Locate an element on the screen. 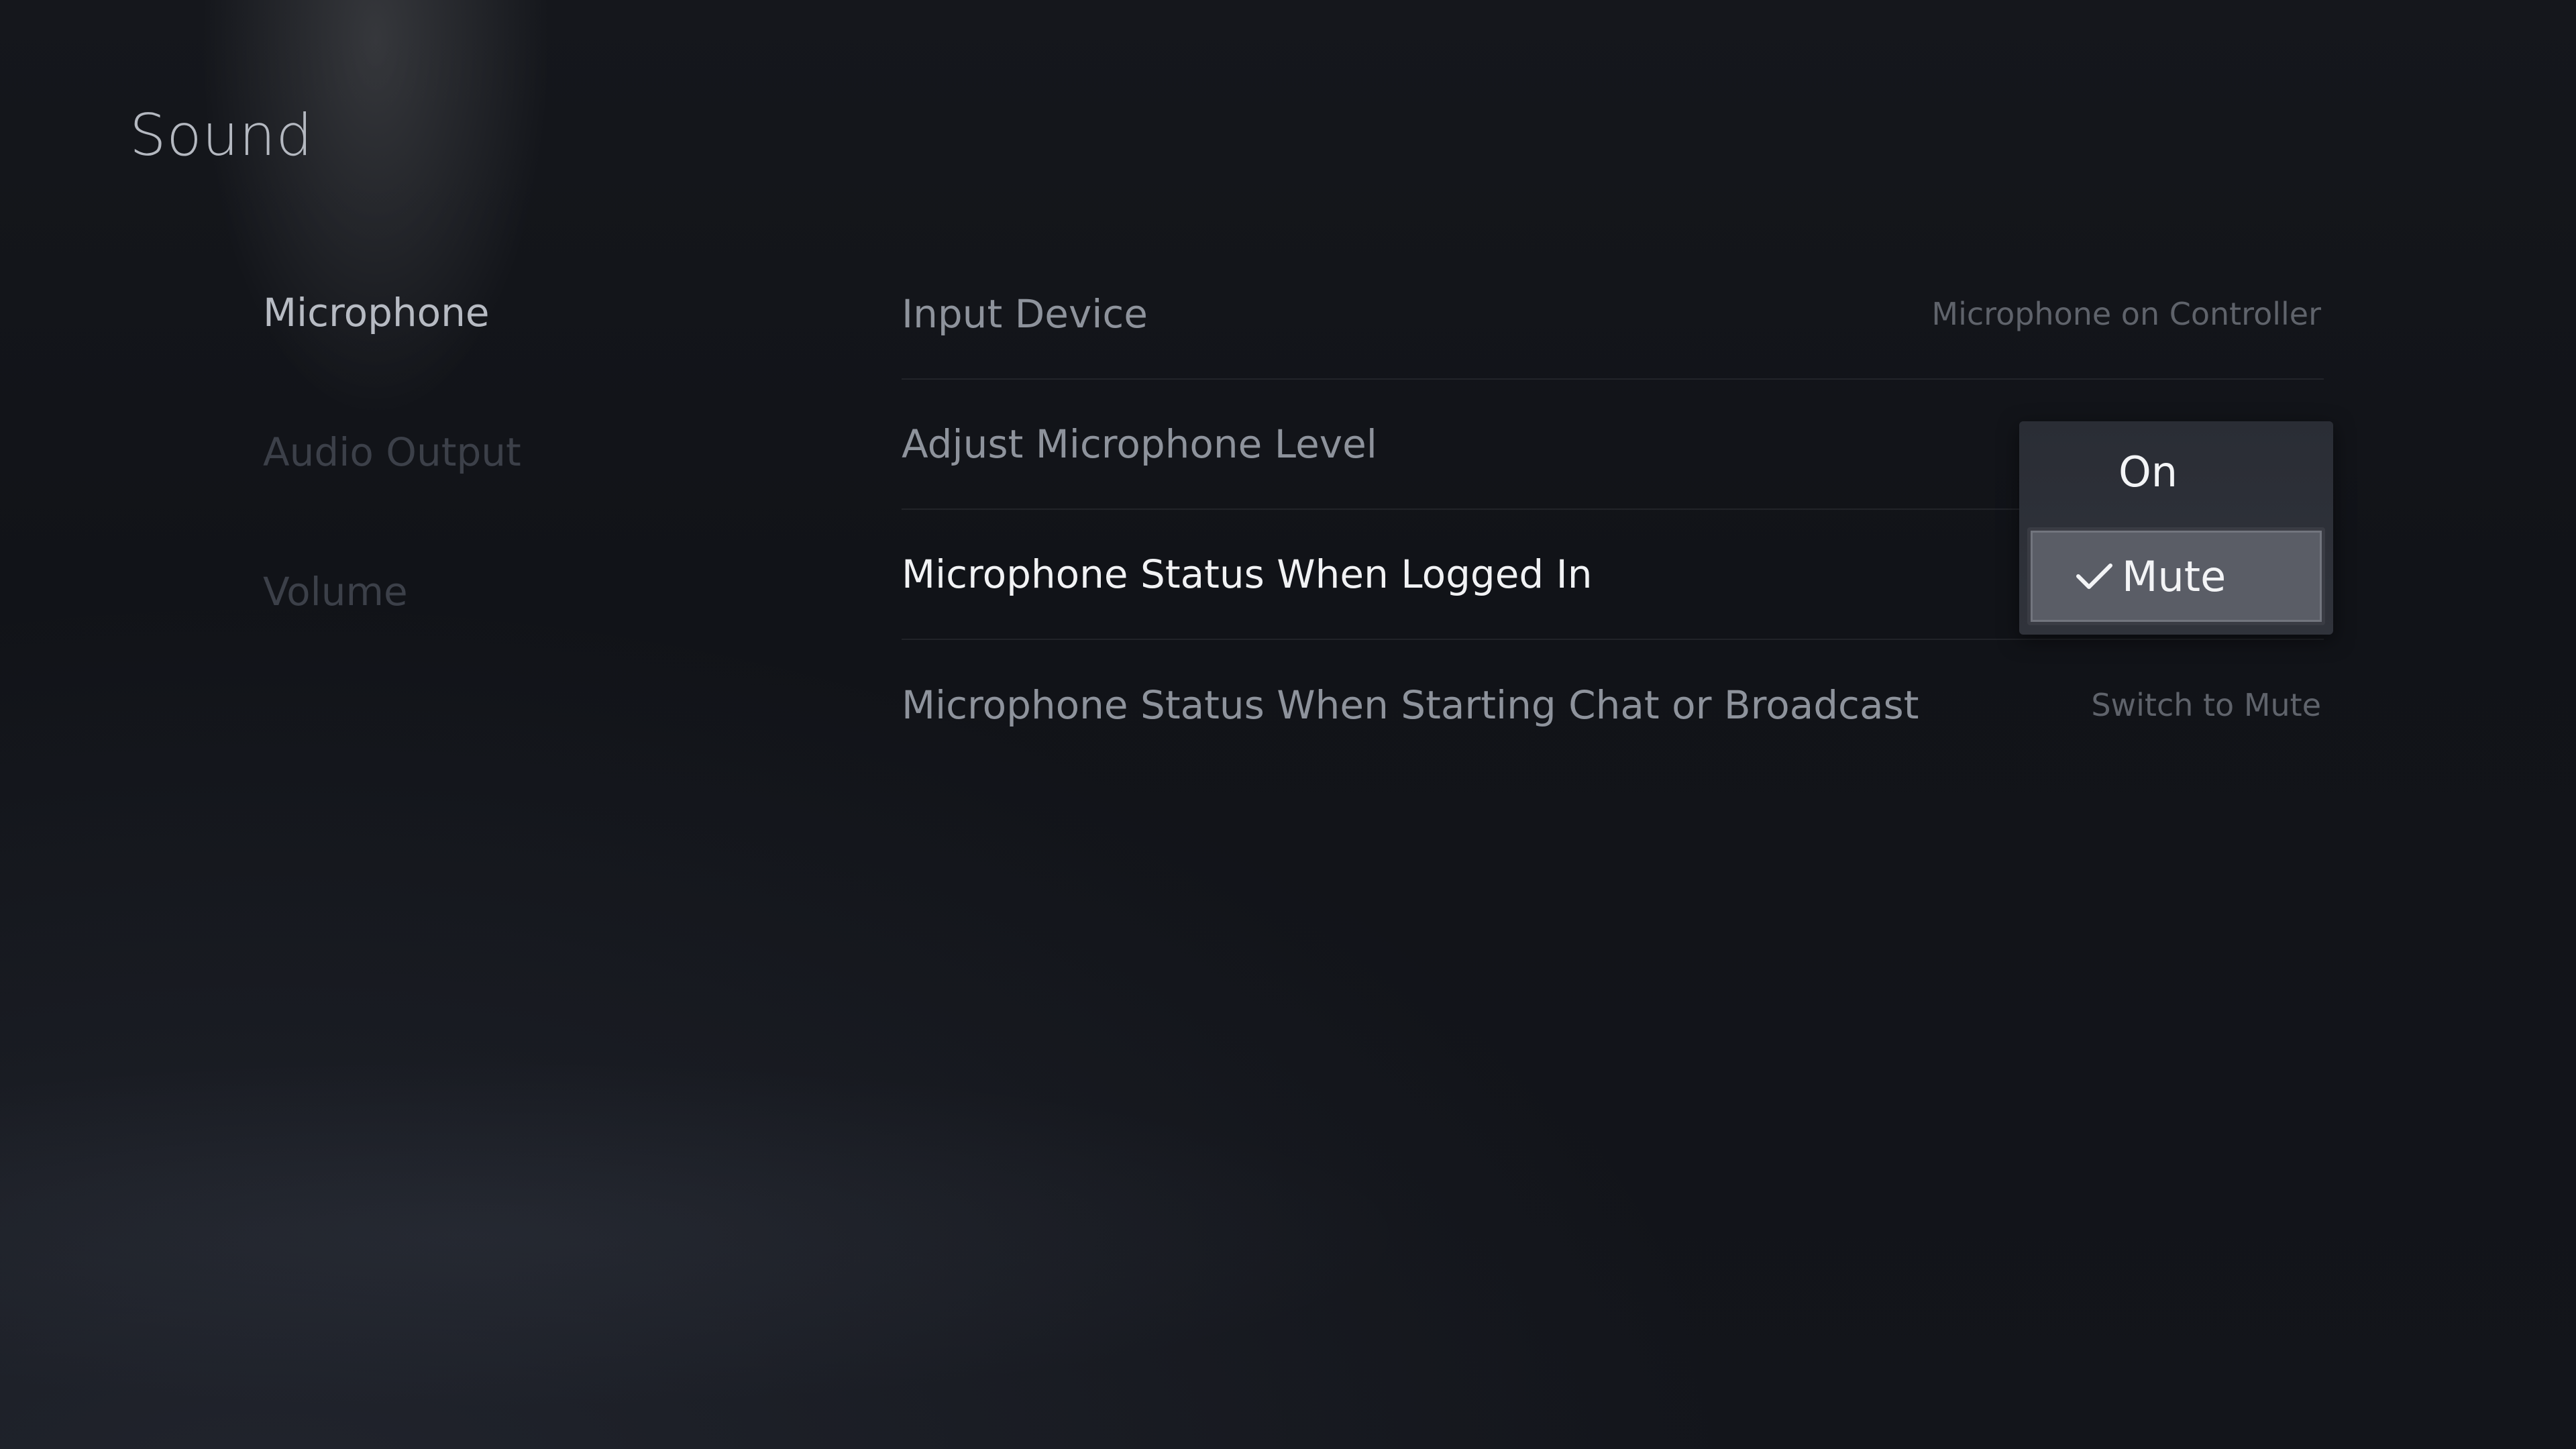 This screenshot has height=1449, width=2576. setting-value: Switch to Mute is located at coordinates (2206, 705).